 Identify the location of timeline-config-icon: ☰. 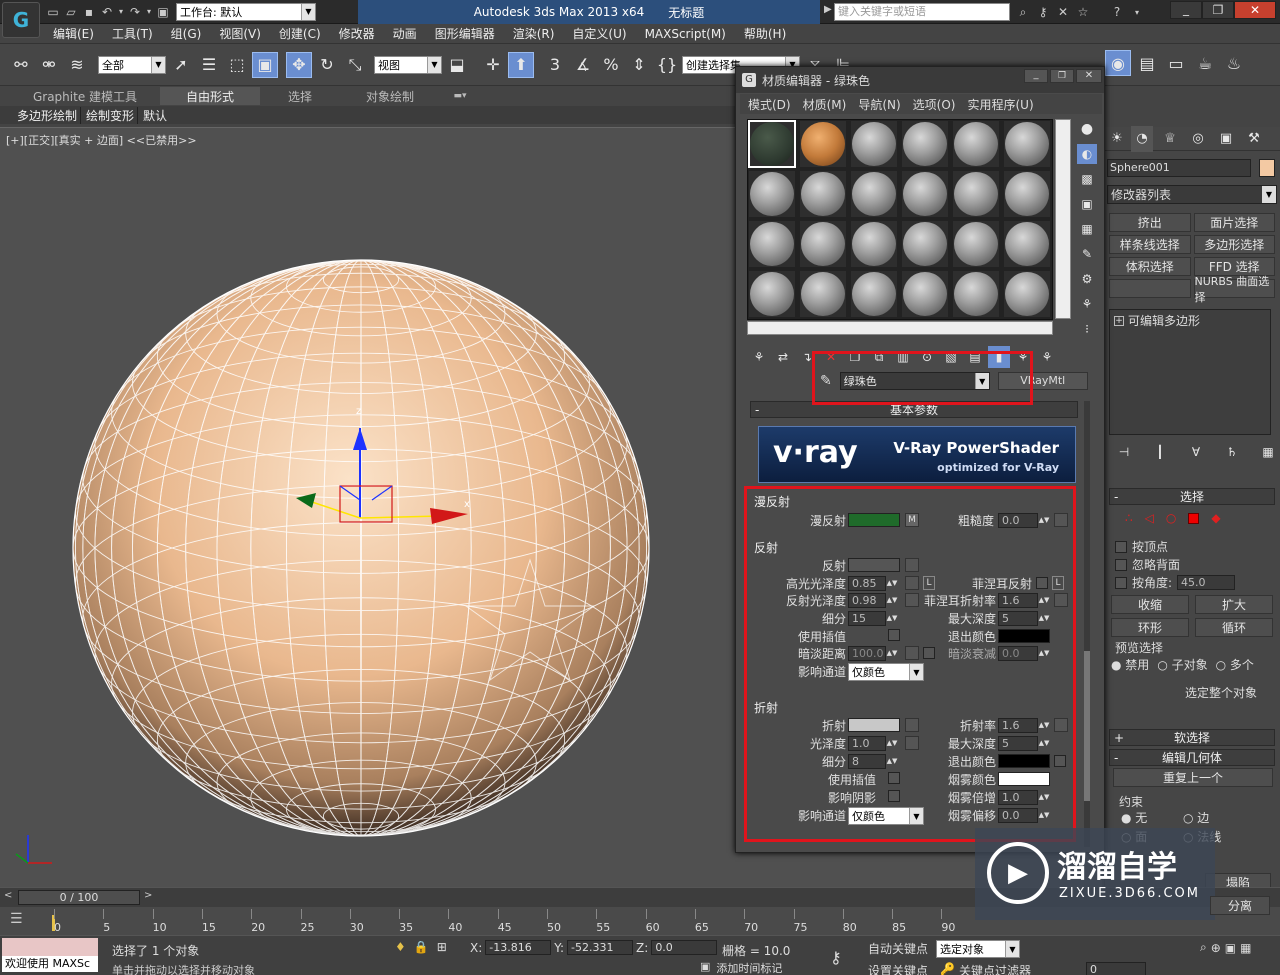
(16, 919).